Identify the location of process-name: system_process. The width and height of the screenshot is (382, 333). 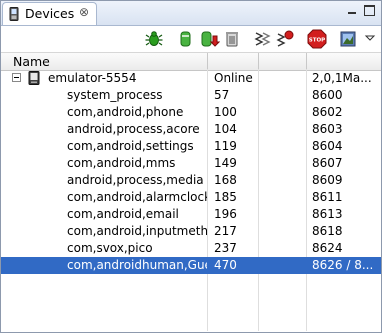
(115, 95).